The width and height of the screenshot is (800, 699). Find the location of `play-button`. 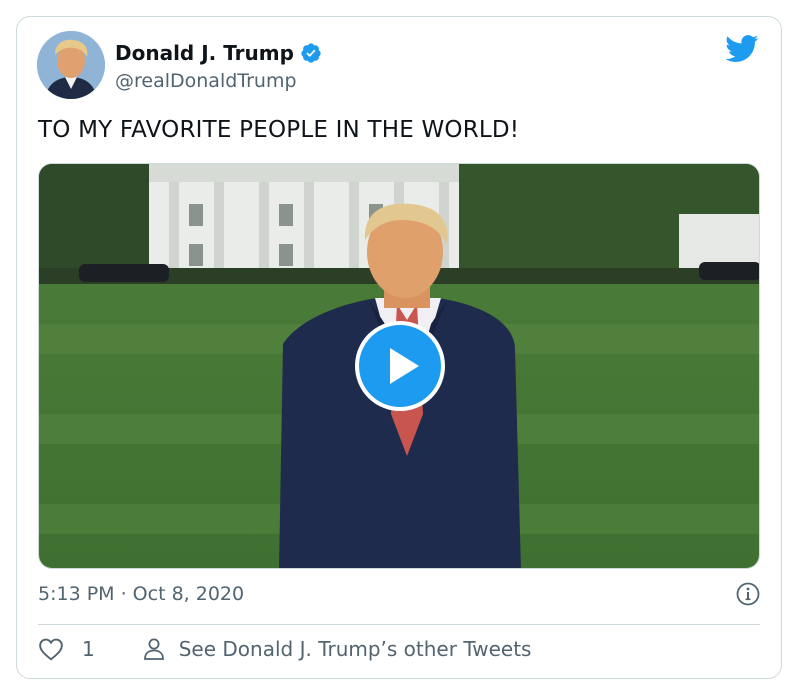

play-button is located at coordinates (400, 366).